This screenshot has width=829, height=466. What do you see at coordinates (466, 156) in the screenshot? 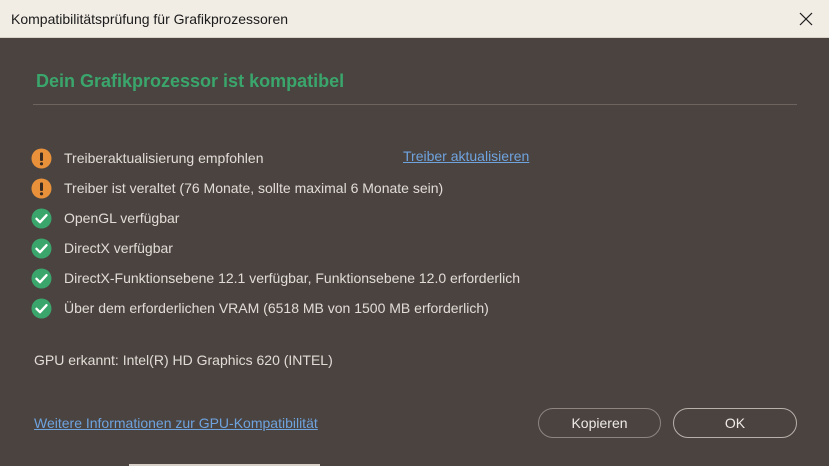
I see `update-driver-link: Treiber aktualisieren` at bounding box center [466, 156].